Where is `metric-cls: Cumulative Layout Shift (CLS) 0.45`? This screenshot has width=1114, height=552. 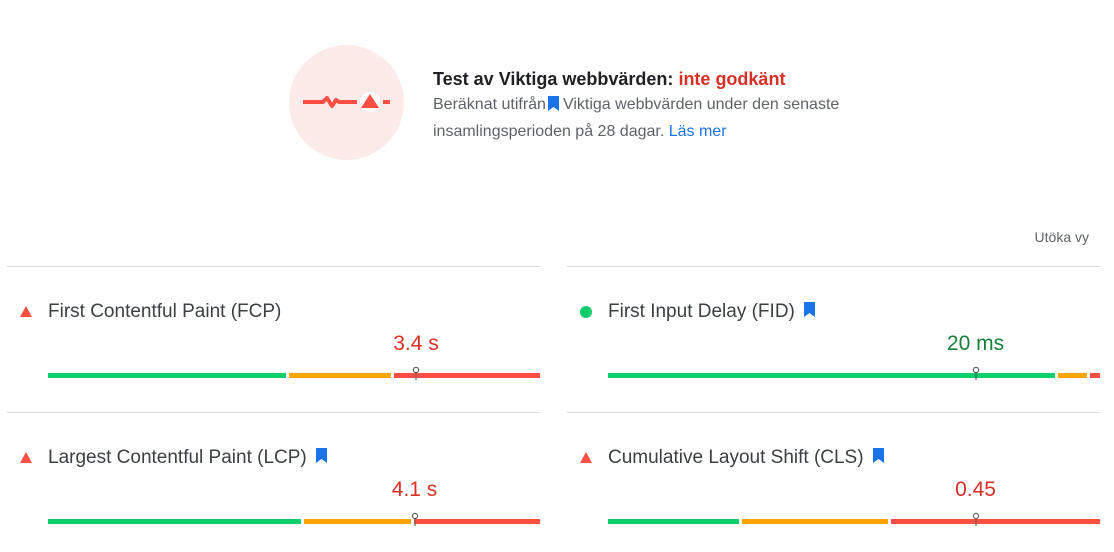 metric-cls: Cumulative Layout Shift (CLS) 0.45 is located at coordinates (833, 482).